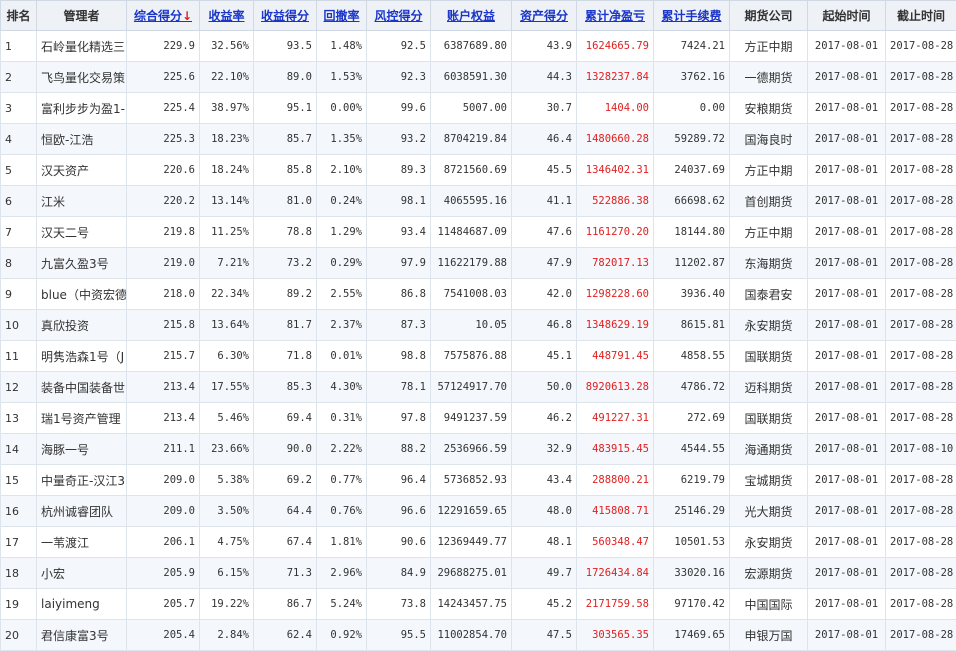  I want to click on col-net-pnl-header: 累计净盈亏, so click(615, 16).